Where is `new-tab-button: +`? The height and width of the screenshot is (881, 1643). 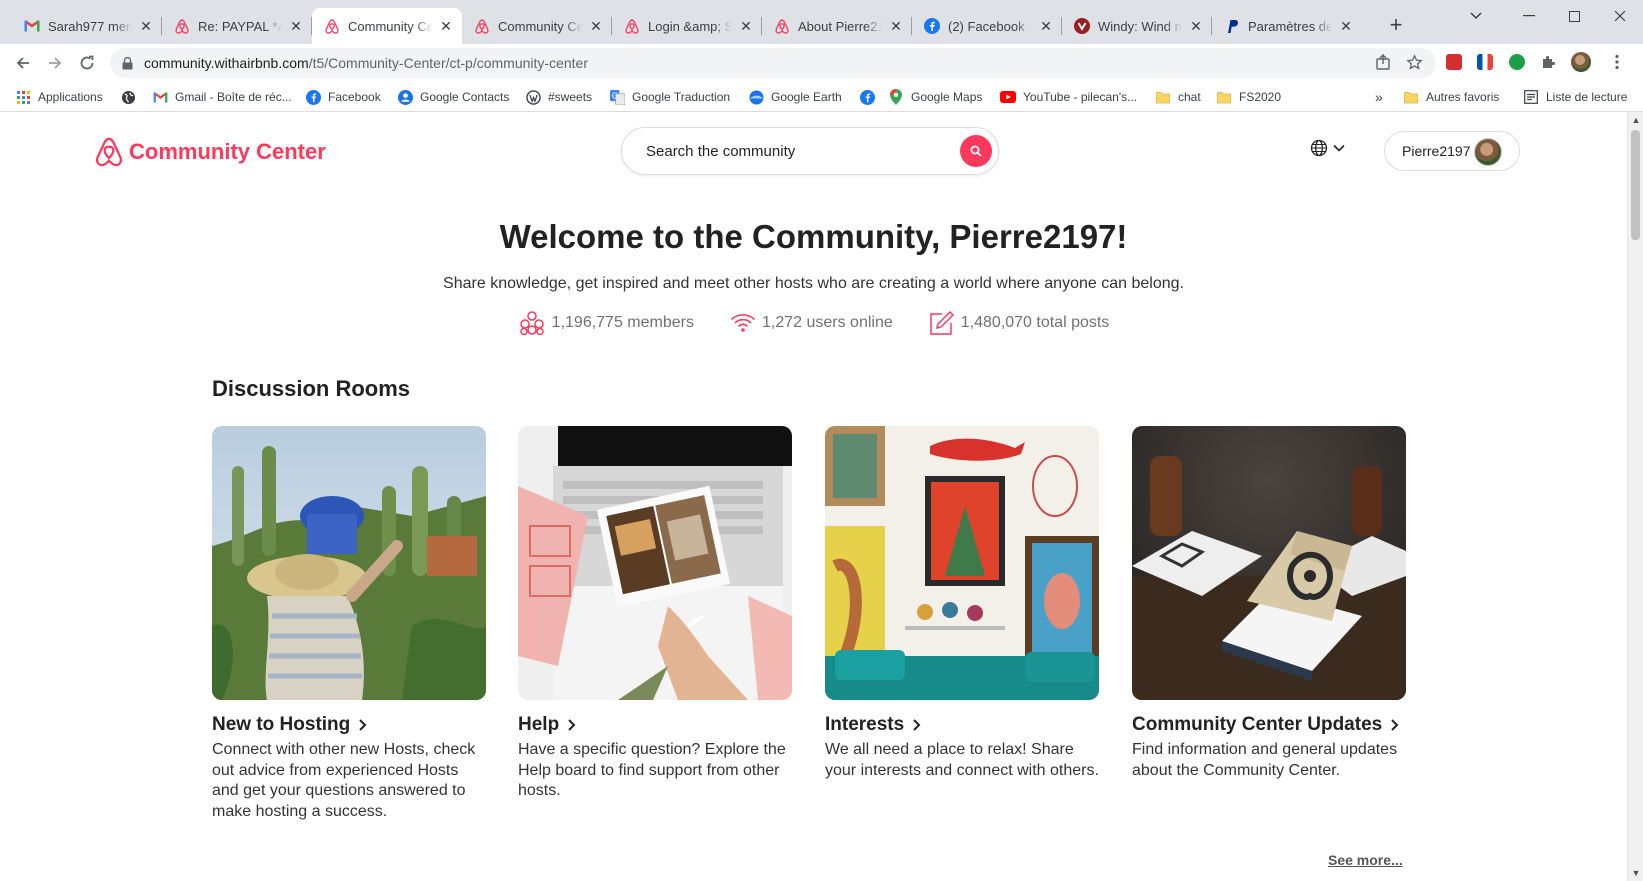 new-tab-button: + is located at coordinates (1396, 26).